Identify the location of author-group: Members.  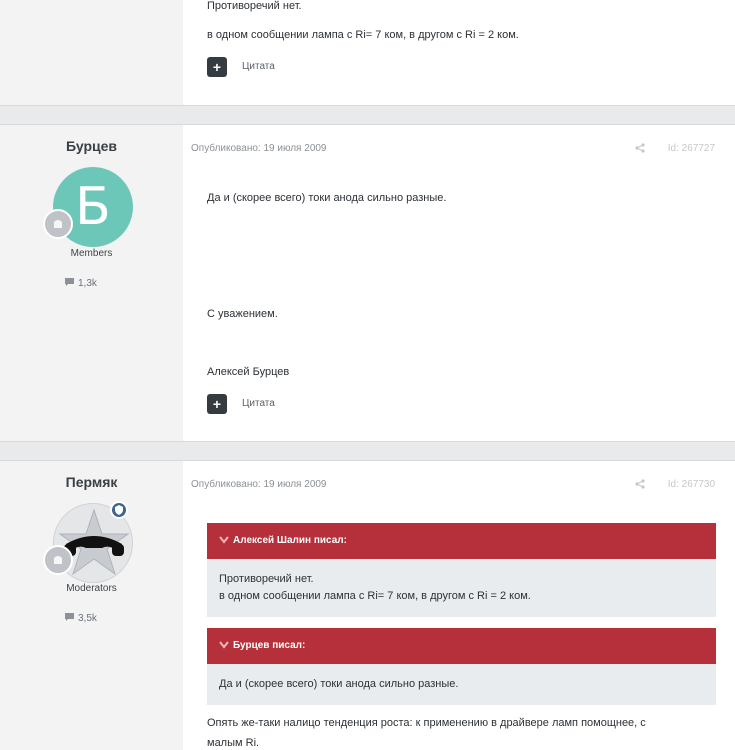
(91, 253).